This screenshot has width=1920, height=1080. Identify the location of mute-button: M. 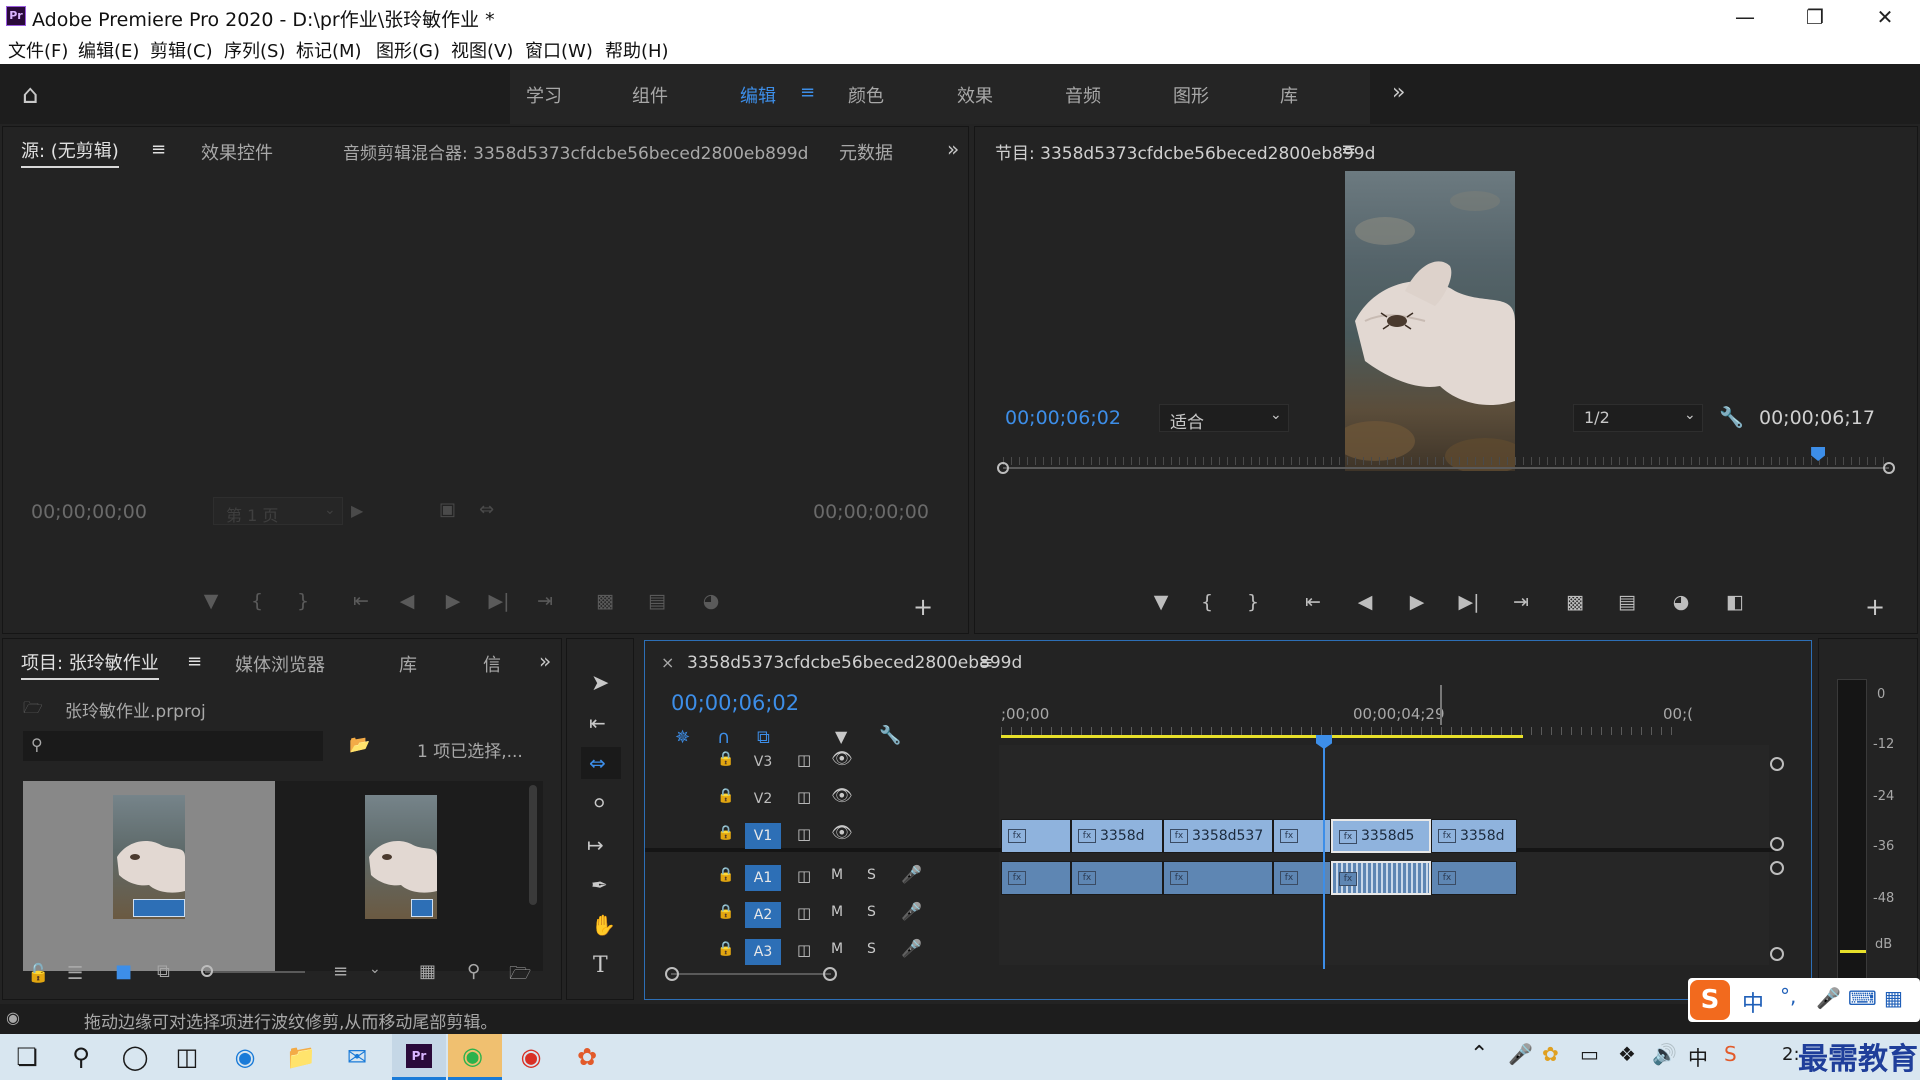
(837, 949).